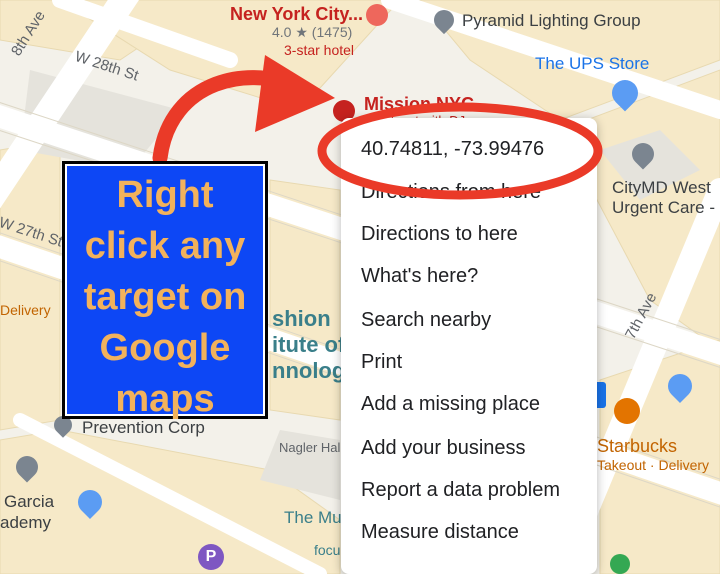 The image size is (720, 574). What do you see at coordinates (25, 310) in the screenshot?
I see `delivery-left-label: Delivery` at bounding box center [25, 310].